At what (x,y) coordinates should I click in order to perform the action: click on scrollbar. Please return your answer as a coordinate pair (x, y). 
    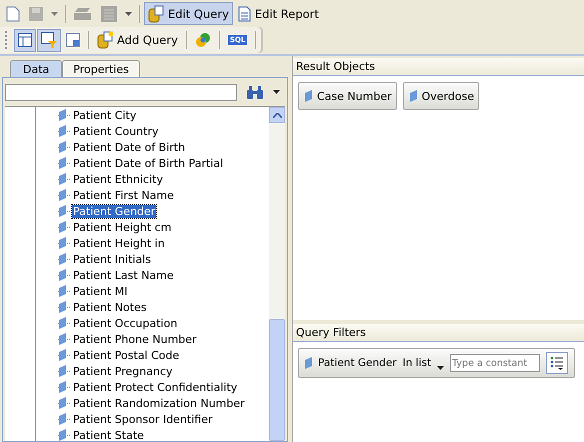
    Looking at the image, I should click on (277, 274).